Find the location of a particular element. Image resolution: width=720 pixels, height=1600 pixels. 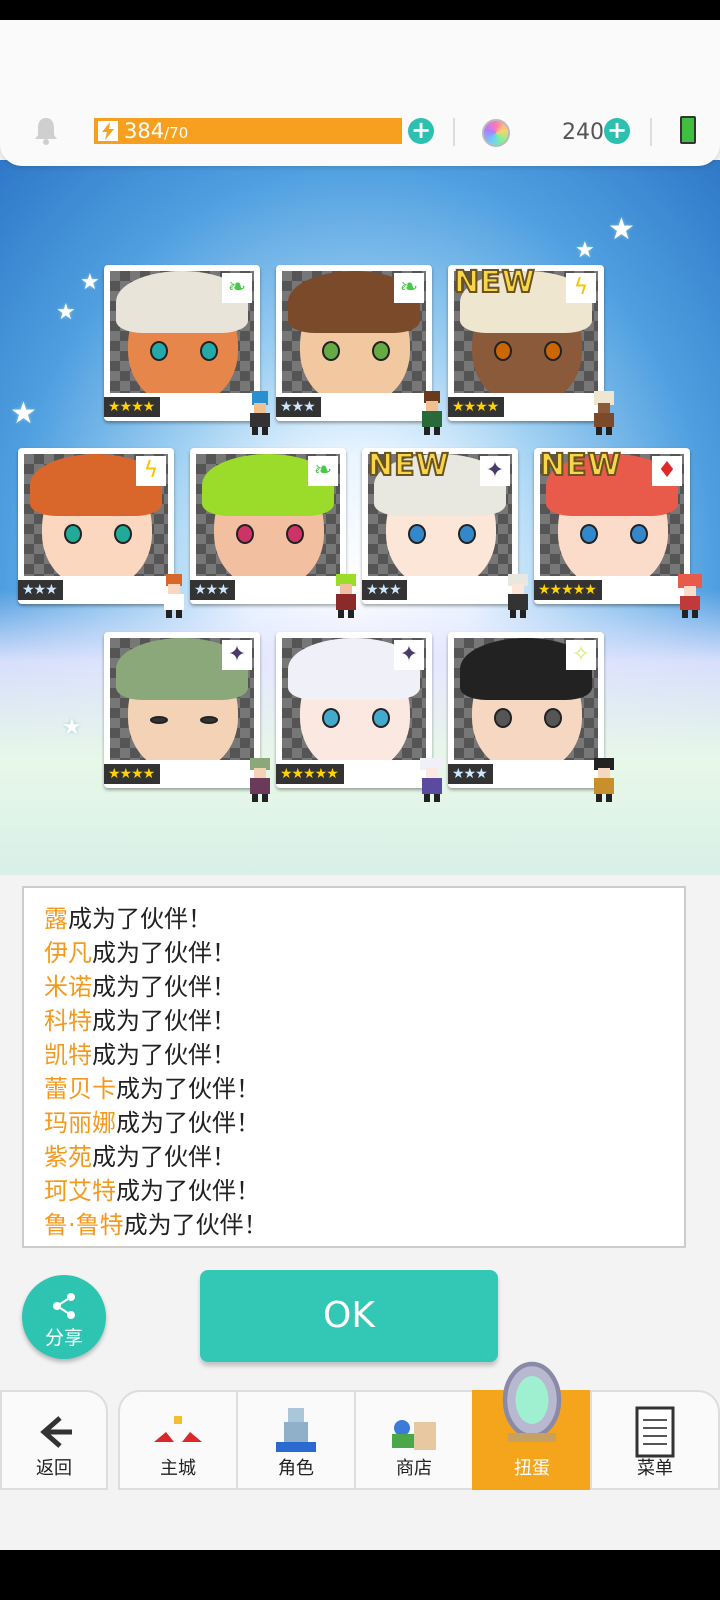

share-label: 分享 is located at coordinates (63, 1338).